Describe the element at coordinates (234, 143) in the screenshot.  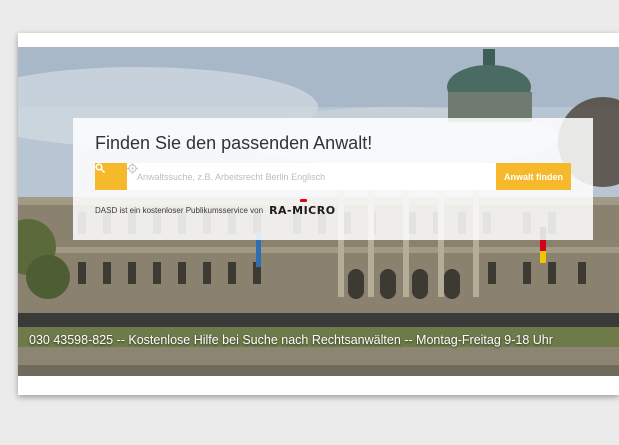
I see `page-title: Finden Sie den passenden Anwalt!` at that location.